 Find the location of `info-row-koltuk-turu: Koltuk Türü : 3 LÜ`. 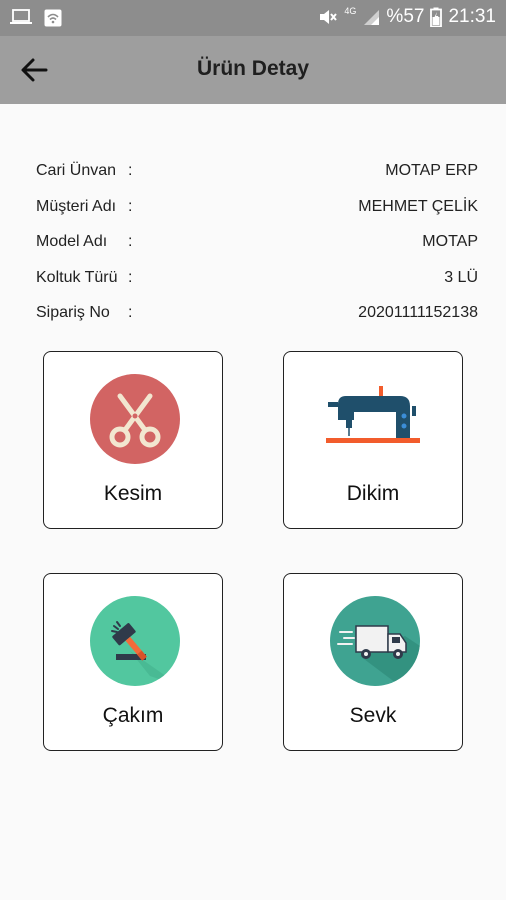

info-row-koltuk-turu: Koltuk Türü : 3 LÜ is located at coordinates (257, 283).